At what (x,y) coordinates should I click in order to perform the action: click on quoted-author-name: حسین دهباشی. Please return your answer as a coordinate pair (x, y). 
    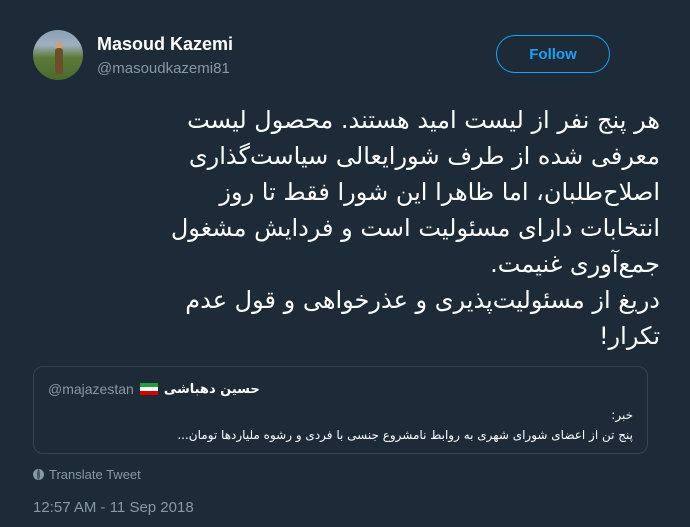
    Looking at the image, I should click on (211, 389).